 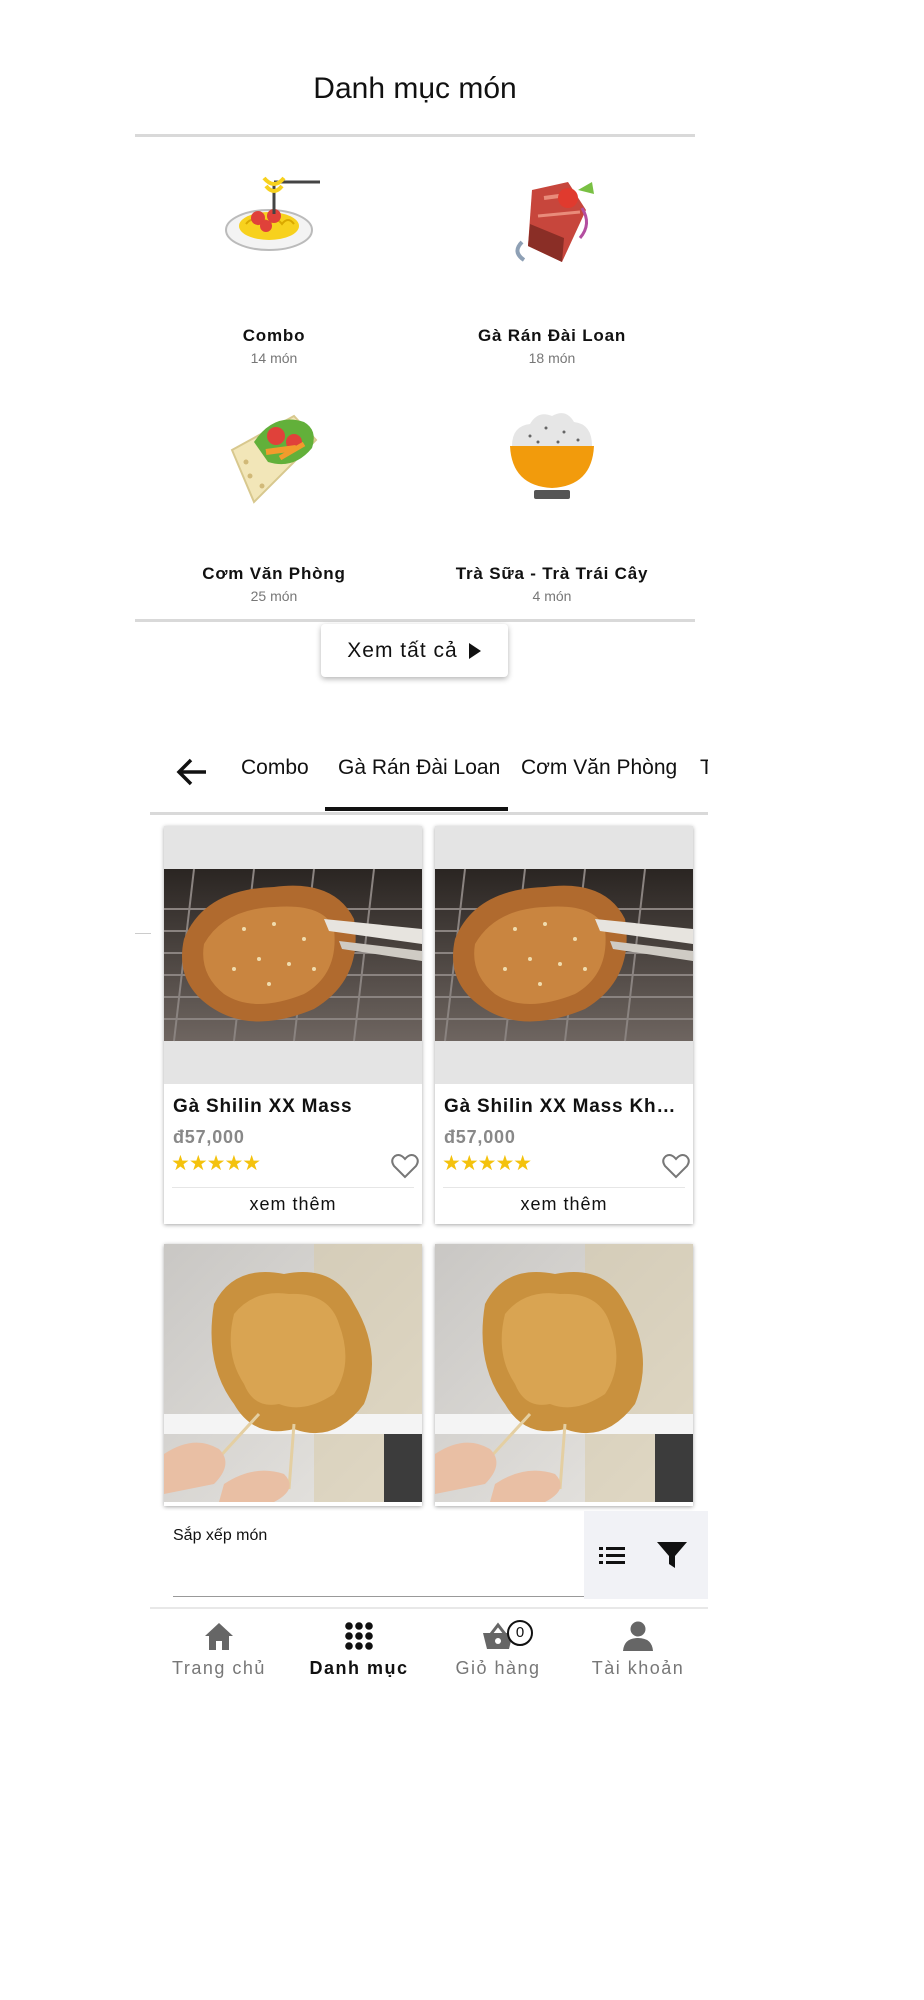 I want to click on spaghetti-icon, so click(x=272, y=213).